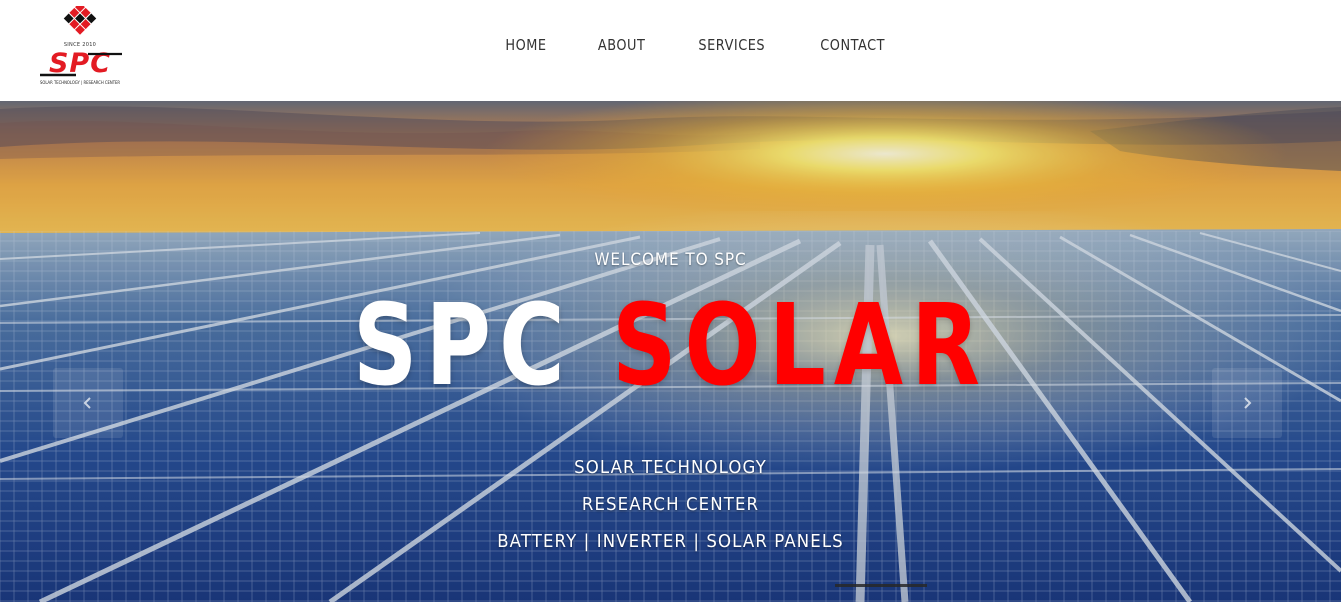  What do you see at coordinates (525, 45) in the screenshot?
I see `nav-item-home: HOME` at bounding box center [525, 45].